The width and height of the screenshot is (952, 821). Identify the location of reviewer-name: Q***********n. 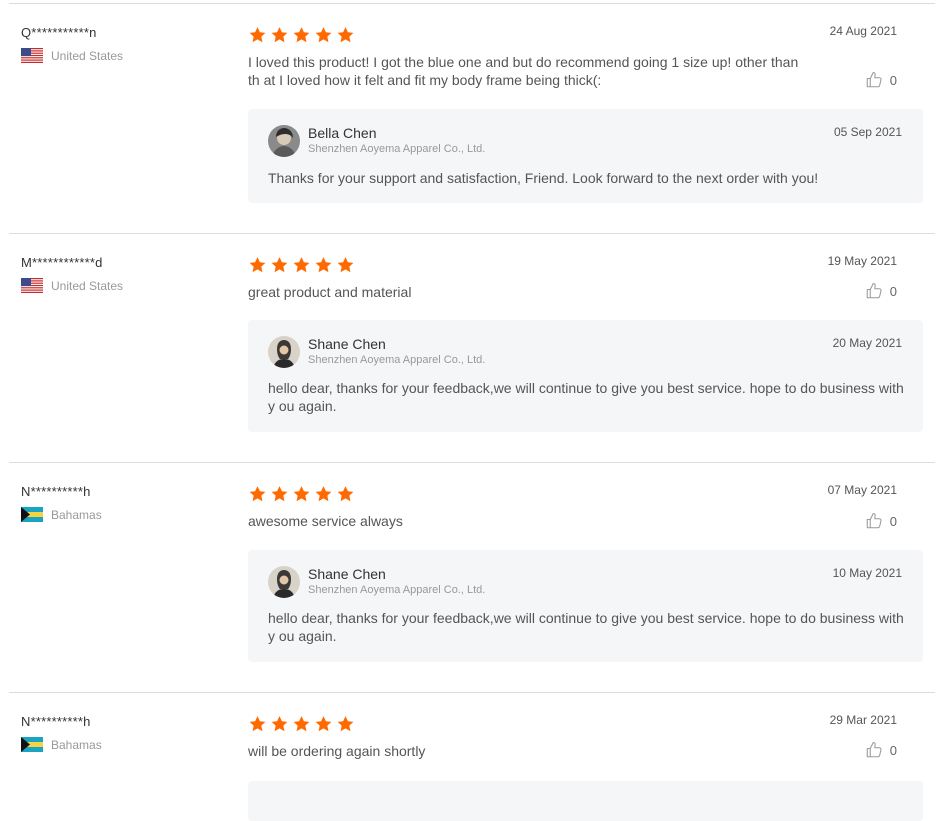
(59, 32).